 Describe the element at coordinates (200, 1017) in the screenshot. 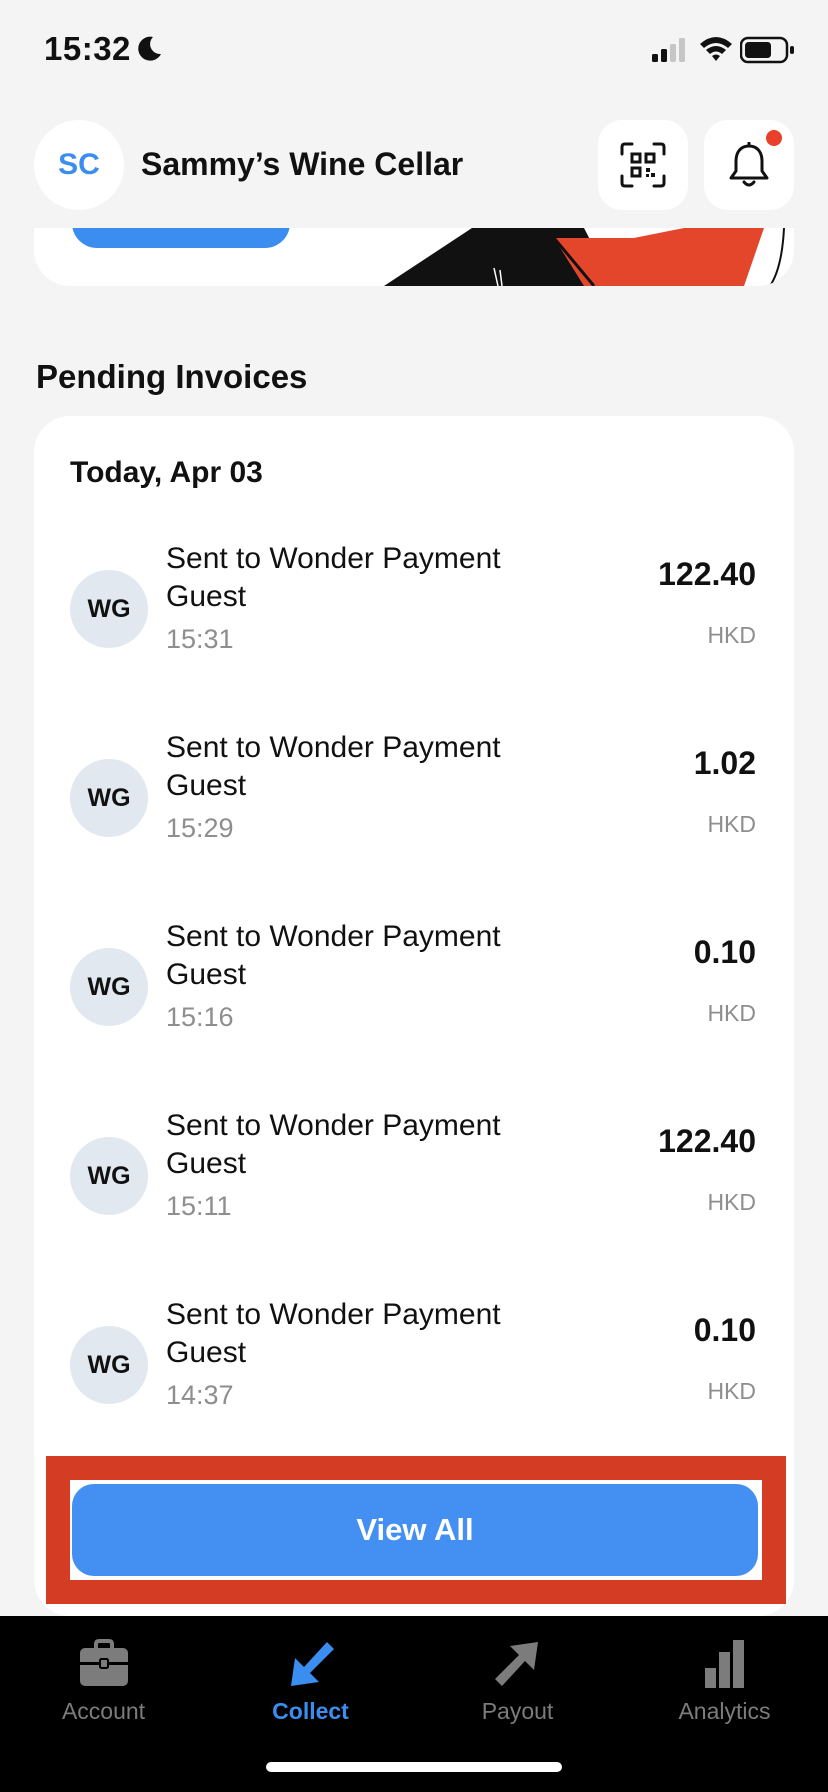

I see `invoice-time: 15:16` at that location.